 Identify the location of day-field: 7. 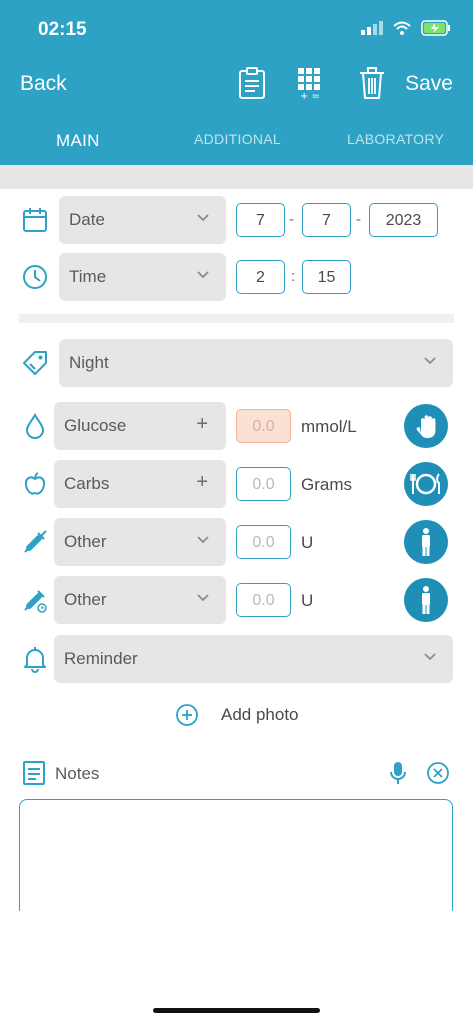
(260, 220).